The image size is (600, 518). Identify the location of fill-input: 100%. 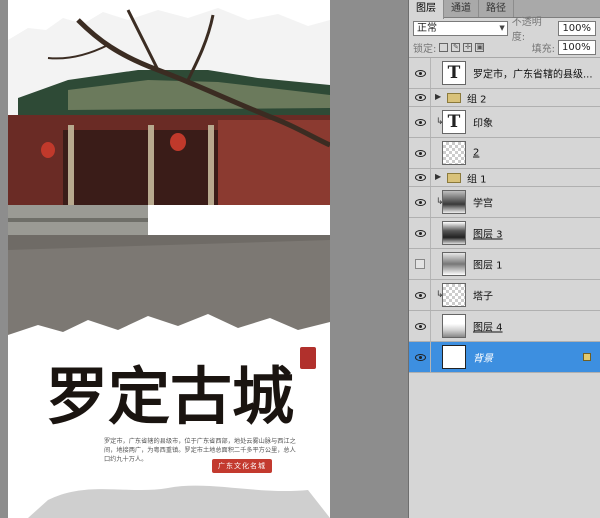
(577, 47).